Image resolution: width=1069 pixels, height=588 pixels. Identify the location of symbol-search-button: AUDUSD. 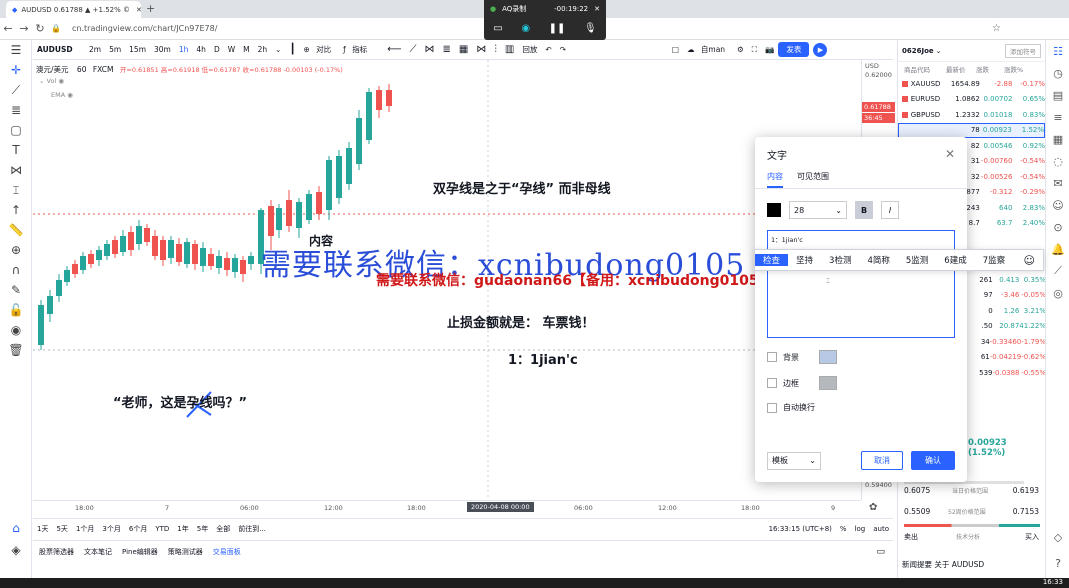
(59, 49).